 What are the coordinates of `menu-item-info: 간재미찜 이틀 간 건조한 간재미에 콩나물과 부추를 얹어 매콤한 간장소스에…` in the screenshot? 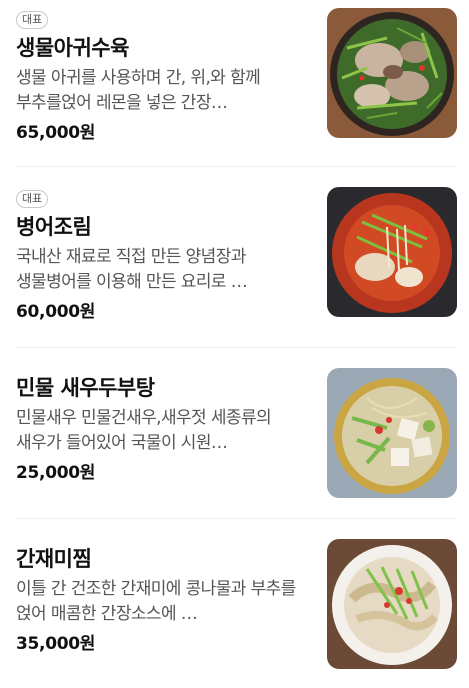 It's located at (171, 613).